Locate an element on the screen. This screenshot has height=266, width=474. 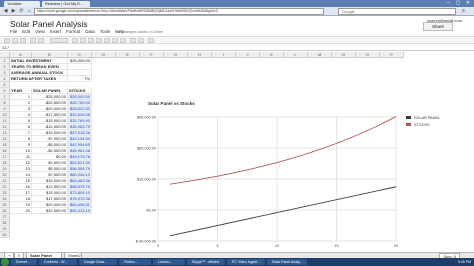
clock: 9:45 PM is located at coordinates (464, 262).